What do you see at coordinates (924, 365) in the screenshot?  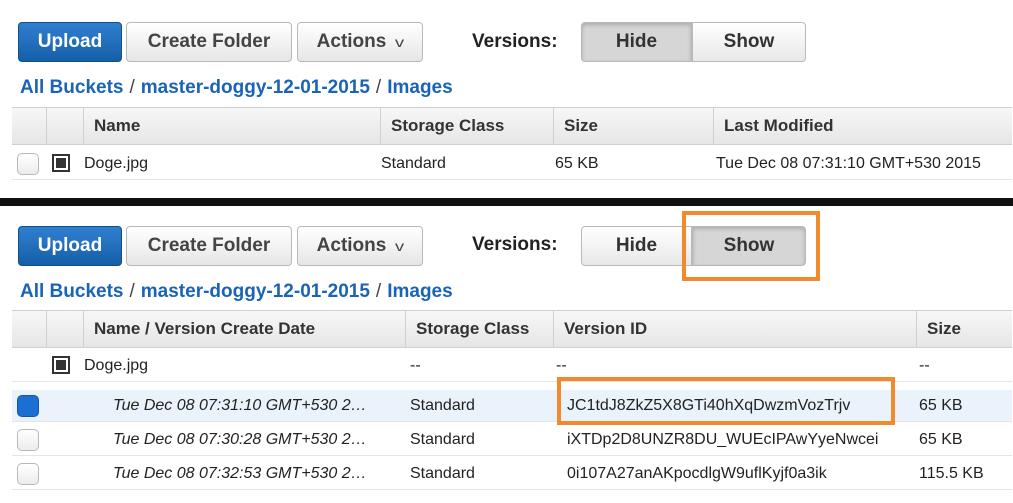 I see `size: --` at bounding box center [924, 365].